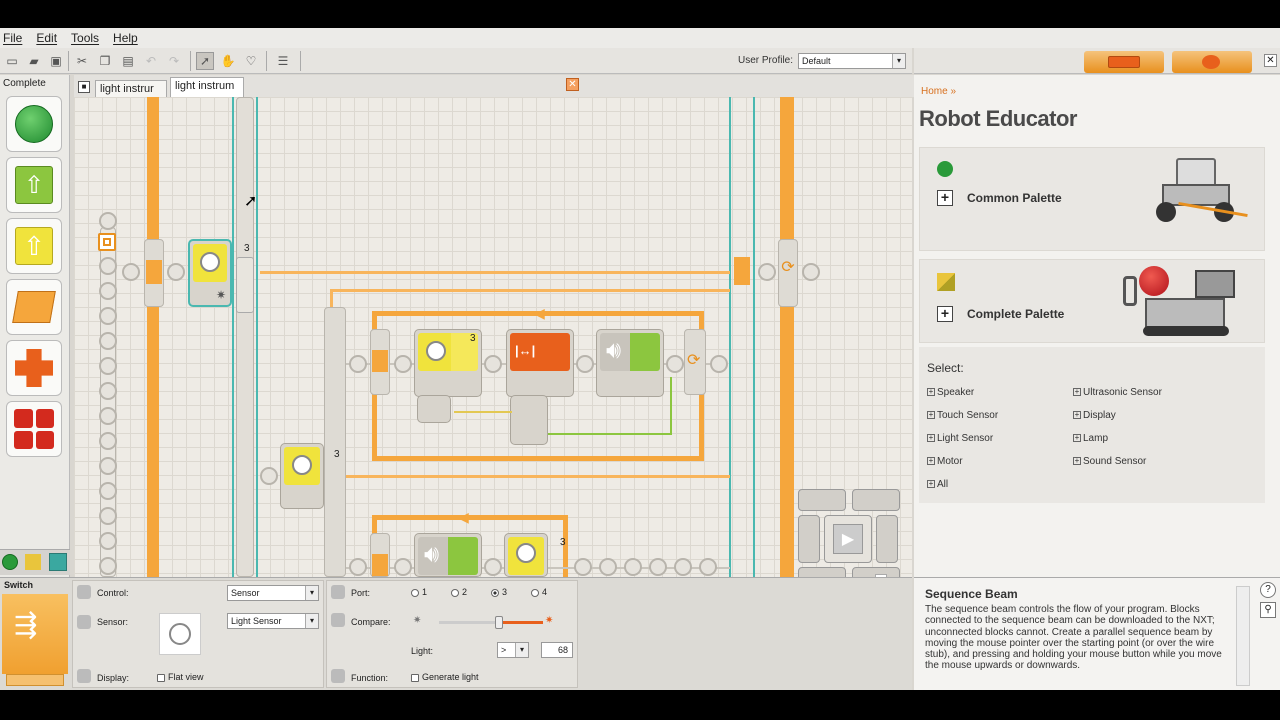  Describe the element at coordinates (960, 438) in the screenshot. I see `option-light-sensor: + Light Sensor` at that location.